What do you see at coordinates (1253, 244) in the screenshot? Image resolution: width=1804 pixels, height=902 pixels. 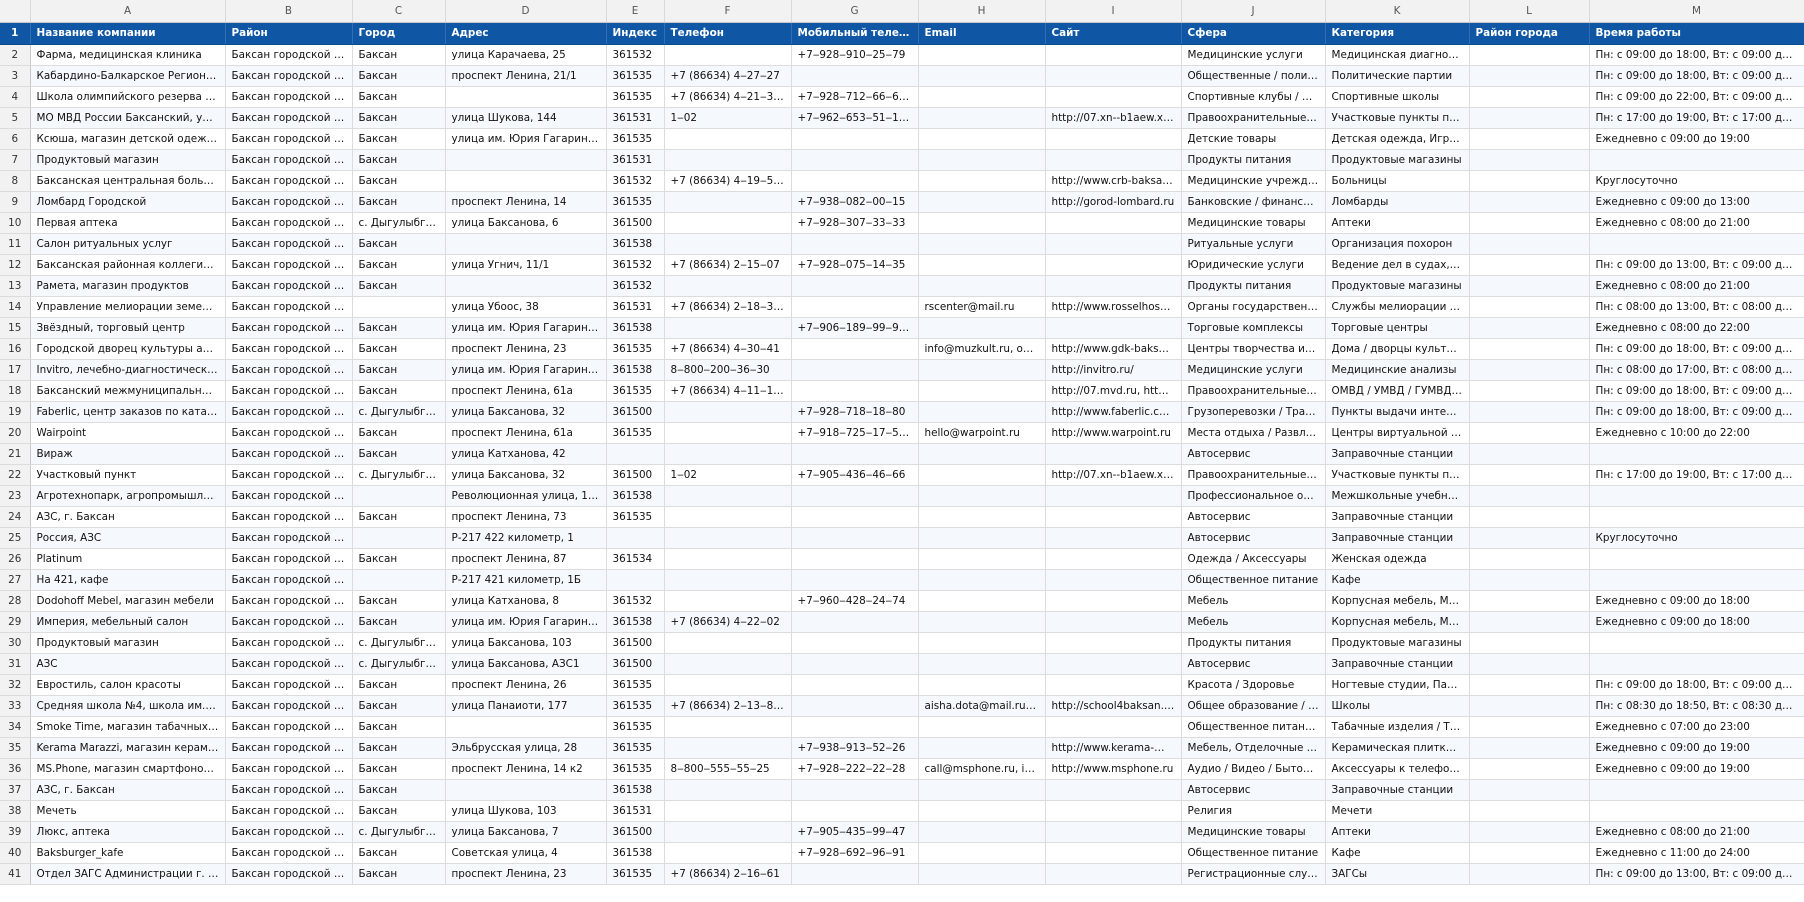 I see `cell-sphere: Ритуальные услуги` at bounding box center [1253, 244].